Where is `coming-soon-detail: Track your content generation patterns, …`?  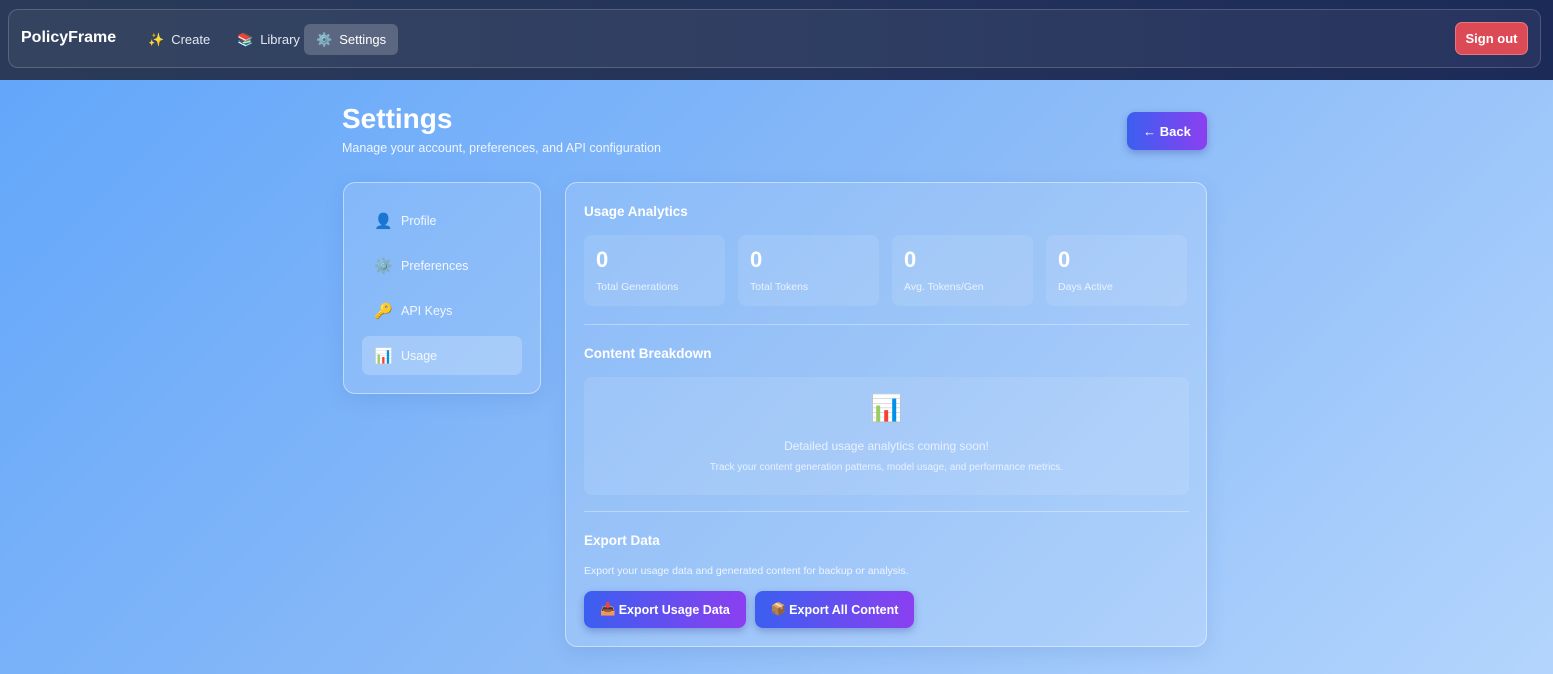
coming-soon-detail: Track your content generation patterns, … is located at coordinates (886, 467).